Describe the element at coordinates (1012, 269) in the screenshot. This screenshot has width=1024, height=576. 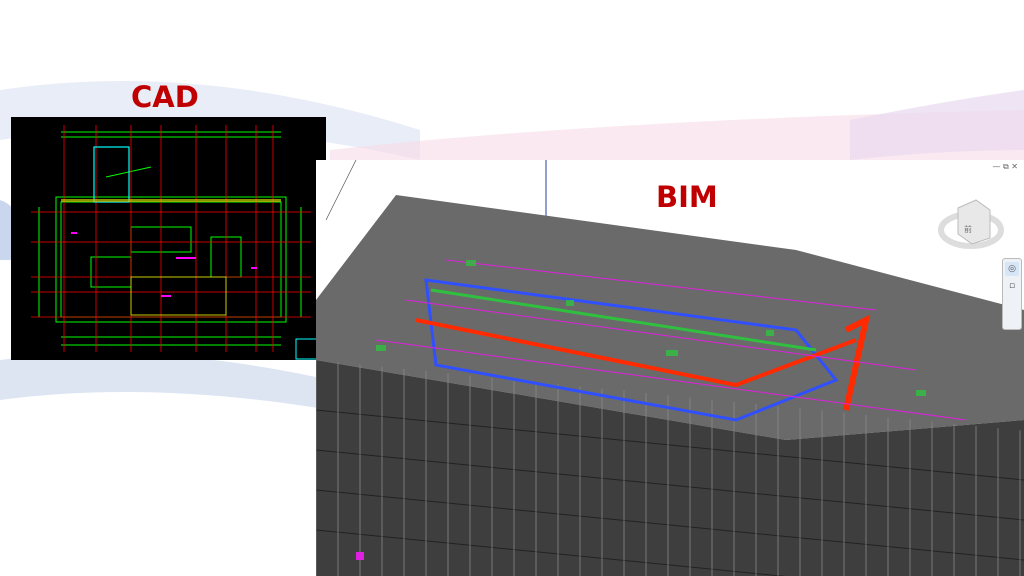
I see `steering-wheel-icon: ◎` at that location.